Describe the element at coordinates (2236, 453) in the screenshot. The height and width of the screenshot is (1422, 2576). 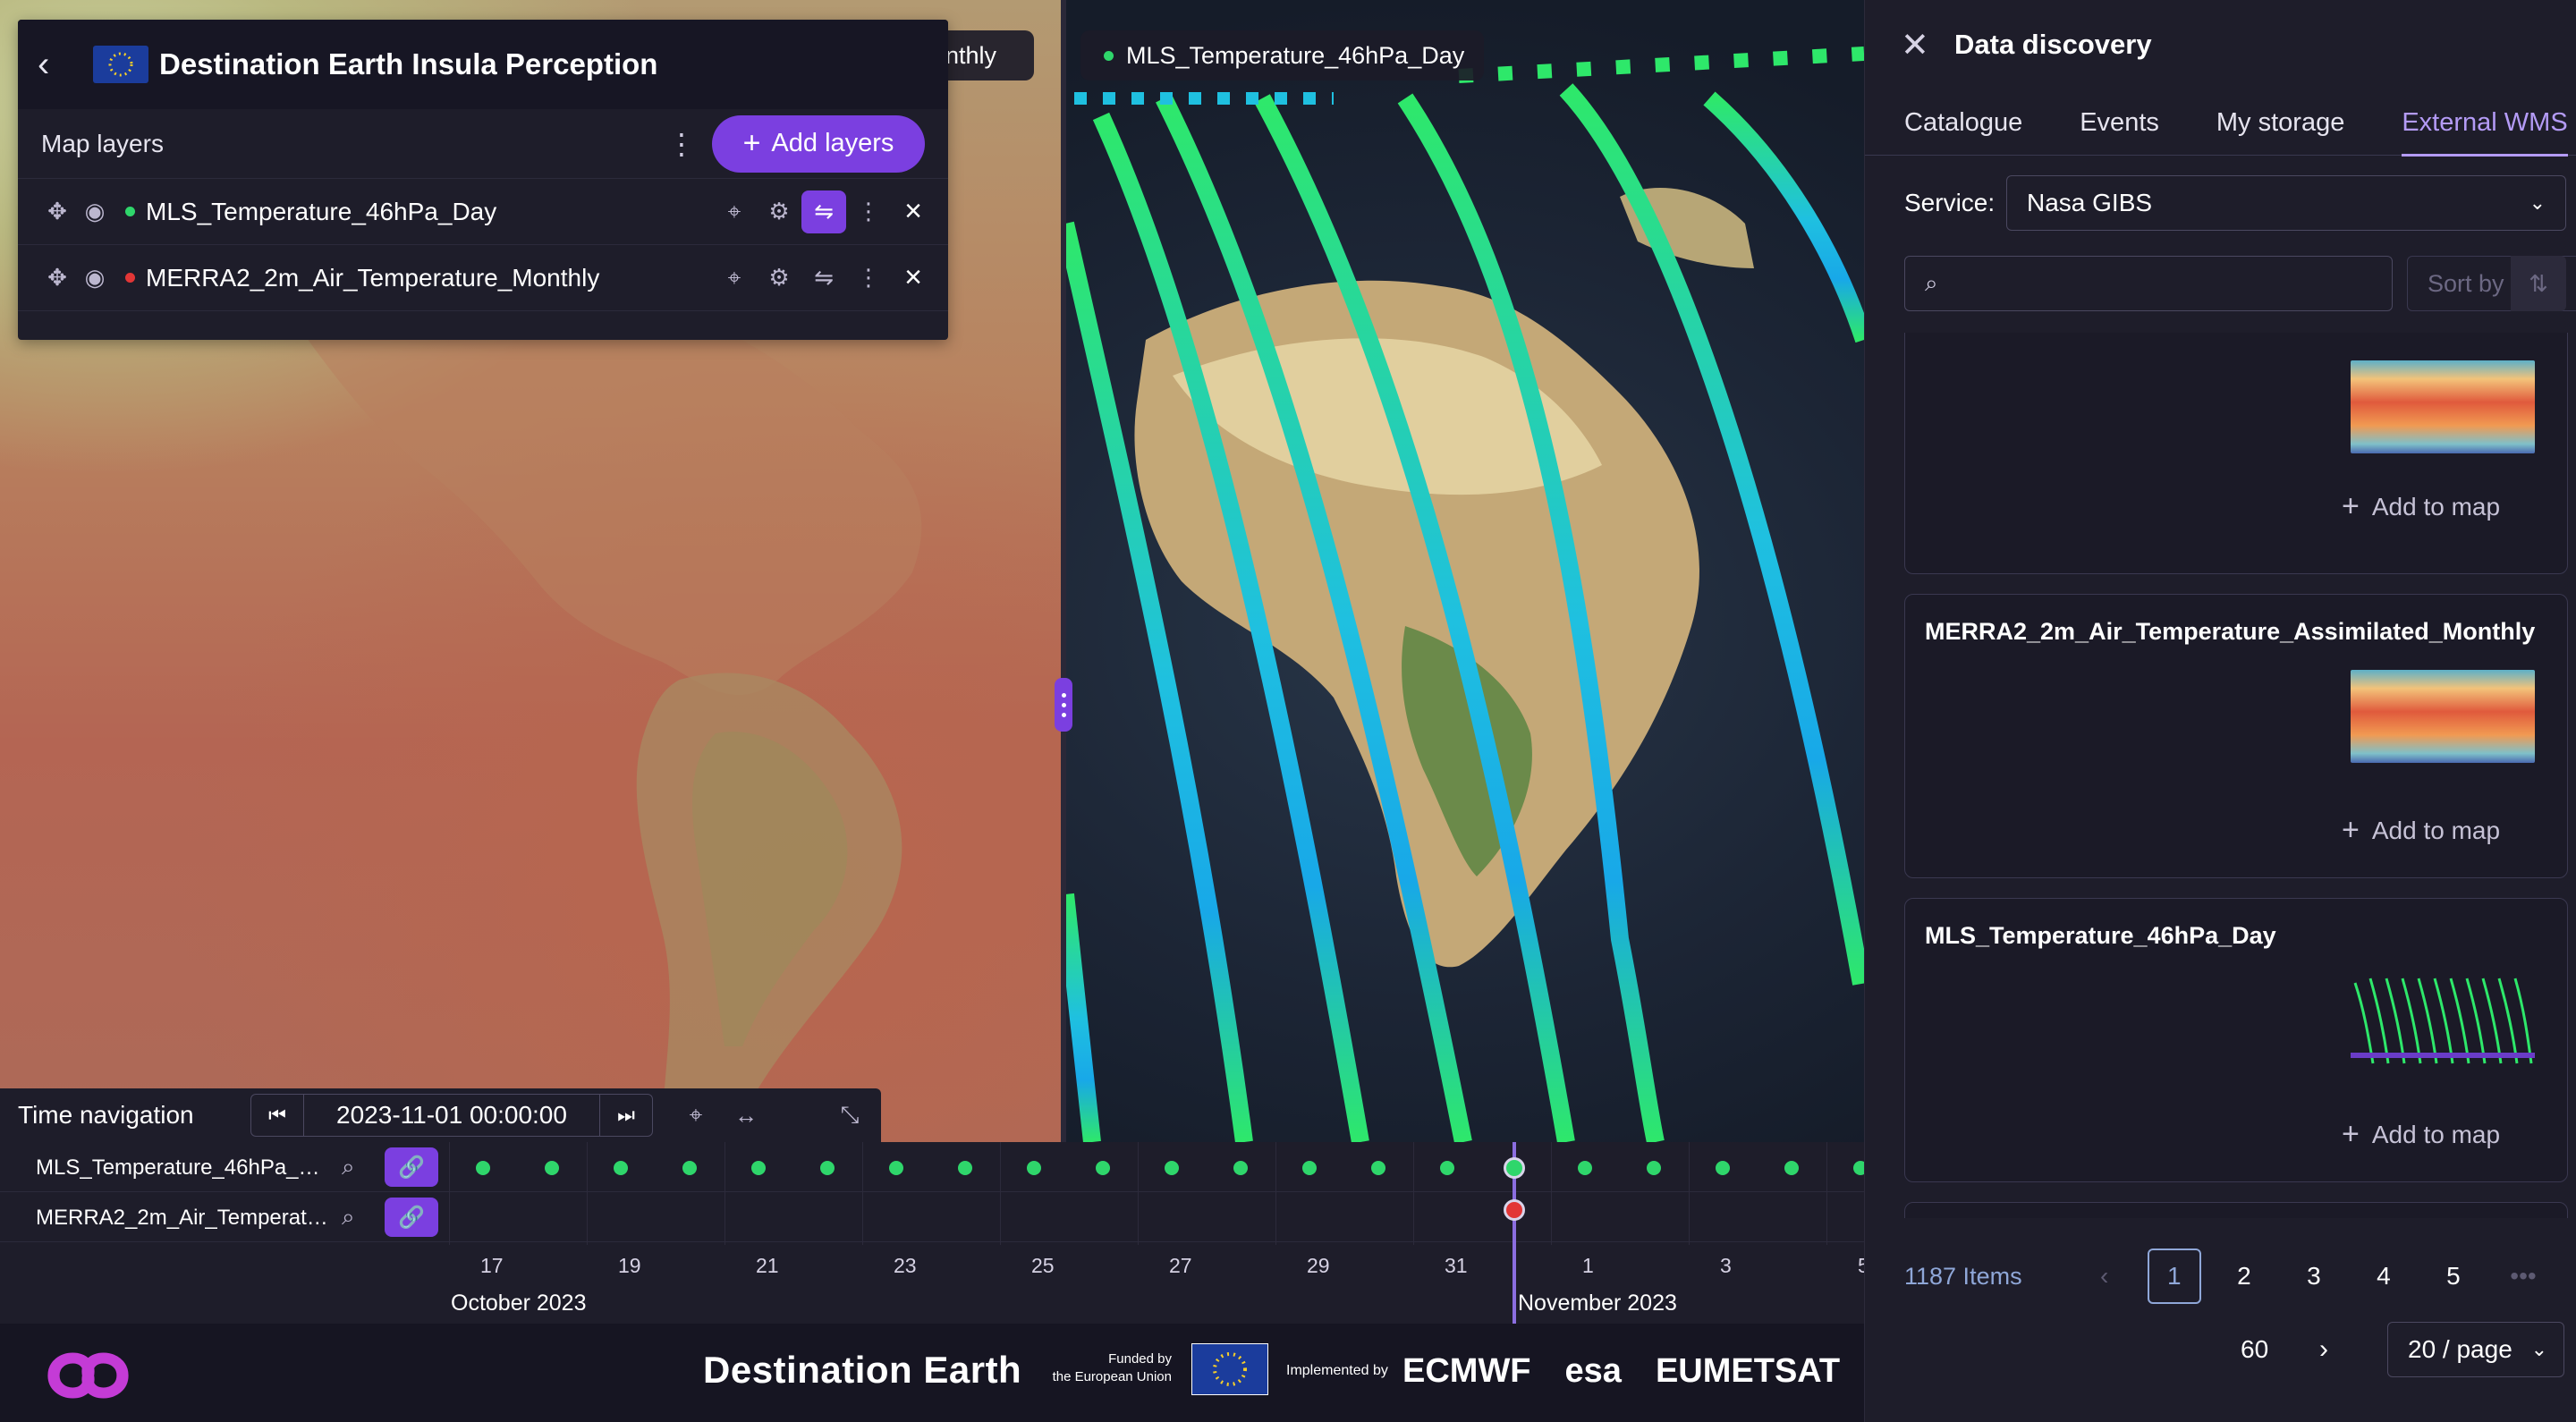
I see `result-card: + Add to map` at that location.